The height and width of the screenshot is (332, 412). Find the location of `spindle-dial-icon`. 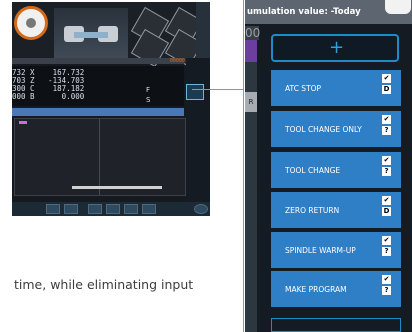

spindle-dial-icon is located at coordinates (31, 23).